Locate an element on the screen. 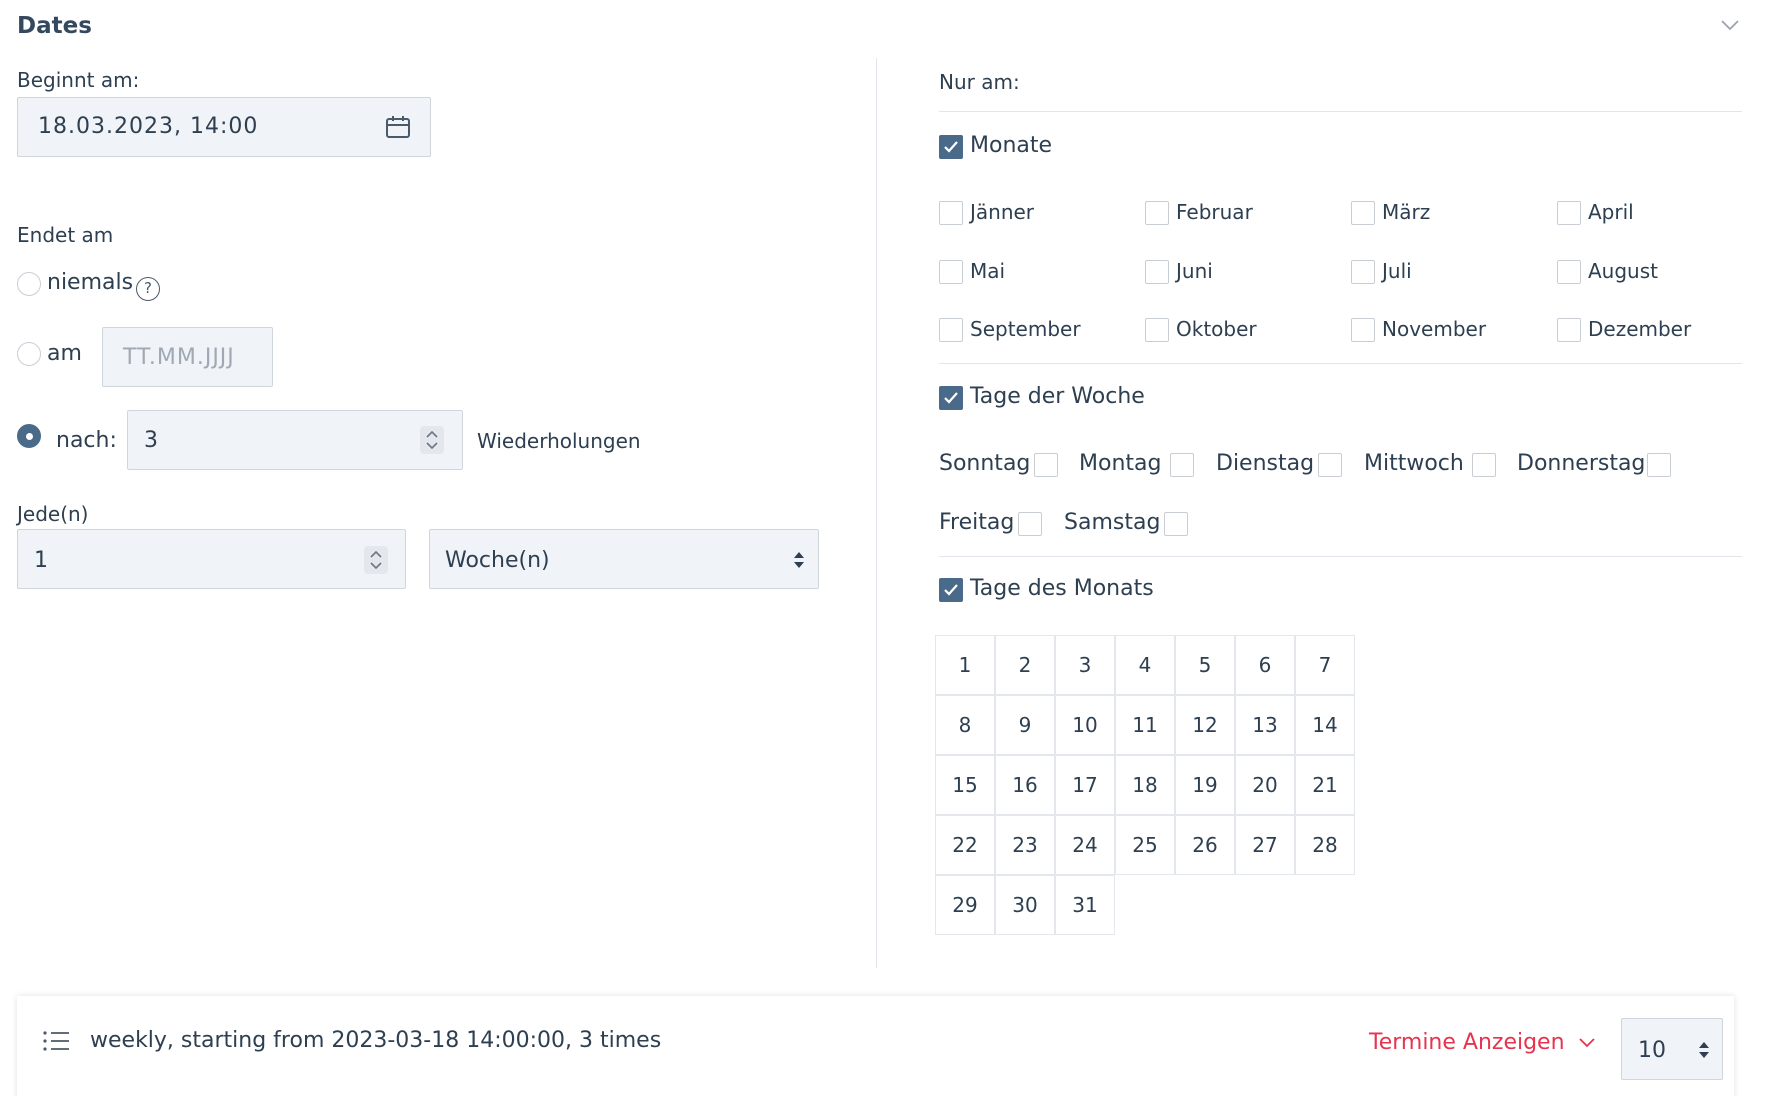  month-label: Juni is located at coordinates (1194, 271).